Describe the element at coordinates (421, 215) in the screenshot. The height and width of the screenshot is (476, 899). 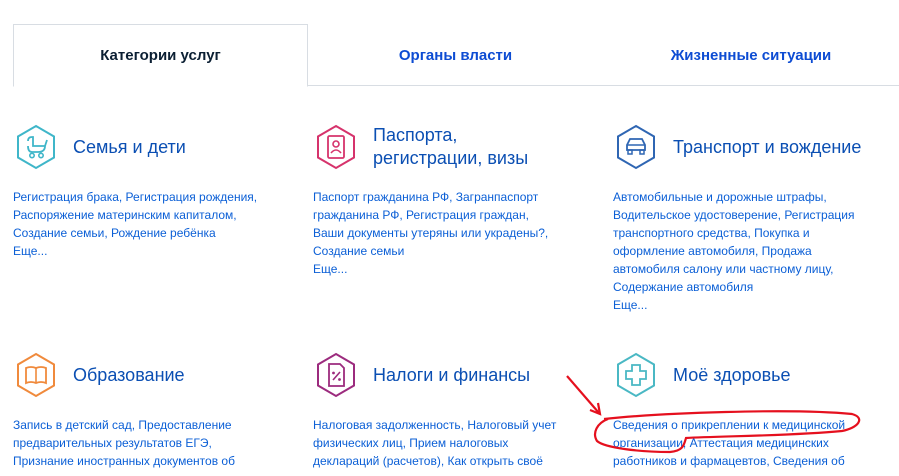
I see `service-link: гражданина РФ, Регистрация граждан,` at that location.